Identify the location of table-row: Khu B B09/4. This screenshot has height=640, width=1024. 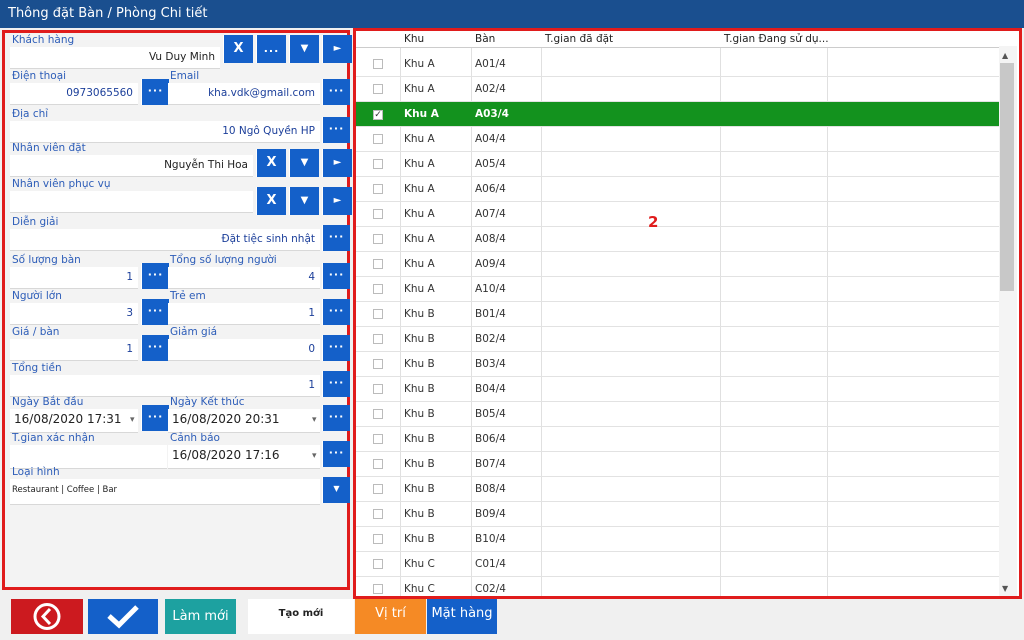
(677, 514).